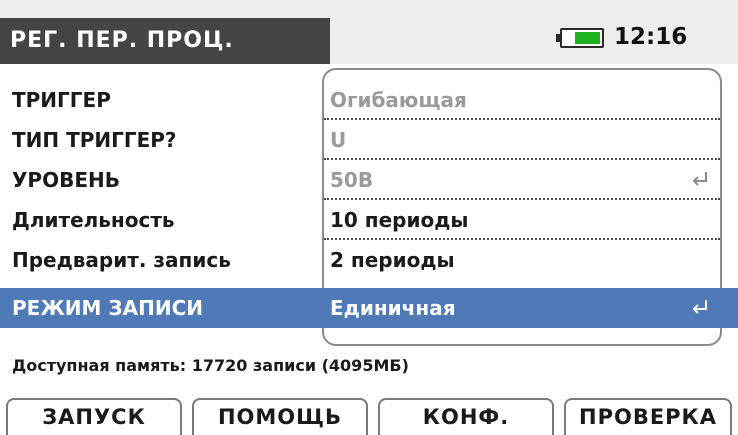 This screenshot has height=435, width=738. What do you see at coordinates (121, 260) in the screenshot?
I see `setting-label: Предварит. запись` at bounding box center [121, 260].